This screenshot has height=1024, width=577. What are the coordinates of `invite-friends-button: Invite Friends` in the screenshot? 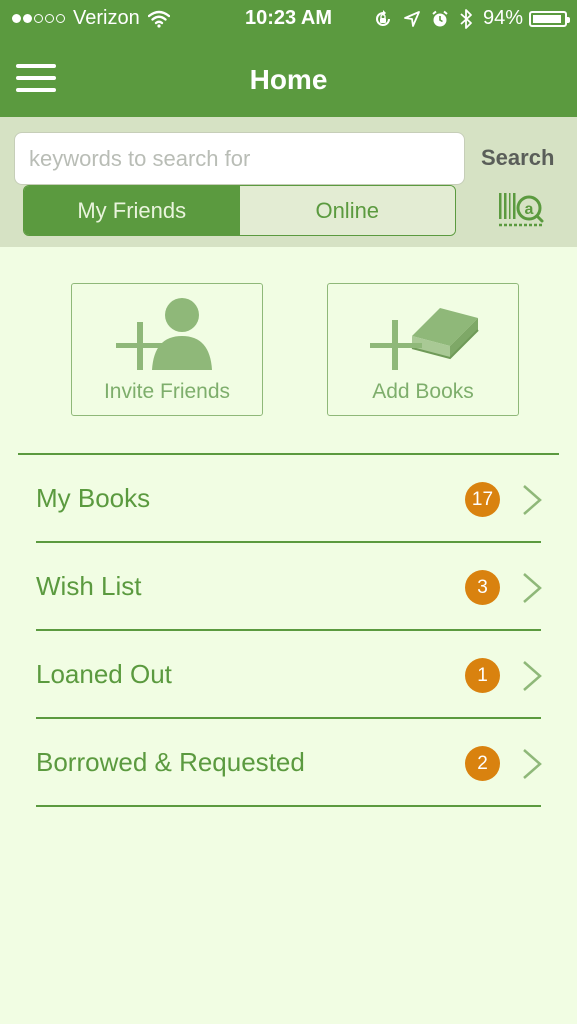 It's located at (167, 349).